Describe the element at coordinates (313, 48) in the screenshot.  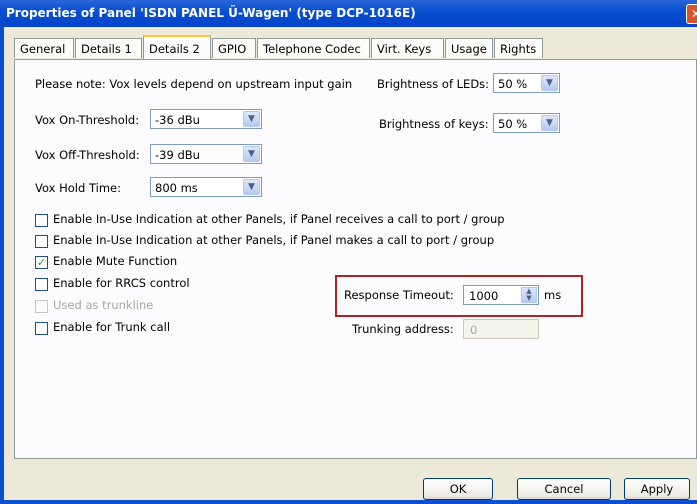
I see `tab-telephone-codec: Telephone Codec` at that location.